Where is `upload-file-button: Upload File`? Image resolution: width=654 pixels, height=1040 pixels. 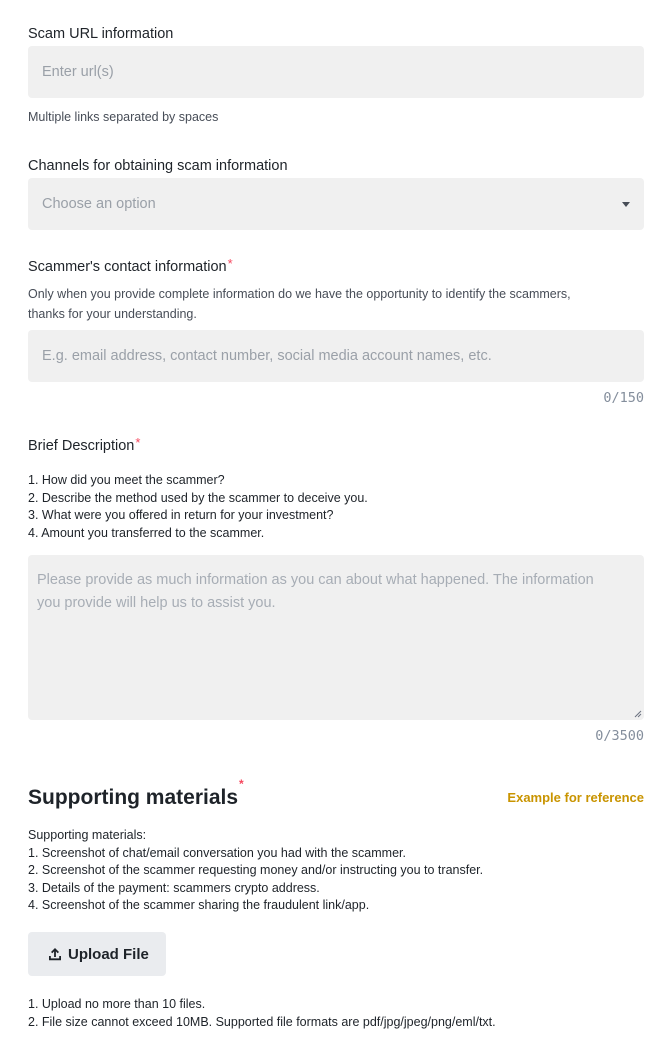
upload-file-button: Upload File is located at coordinates (97, 954).